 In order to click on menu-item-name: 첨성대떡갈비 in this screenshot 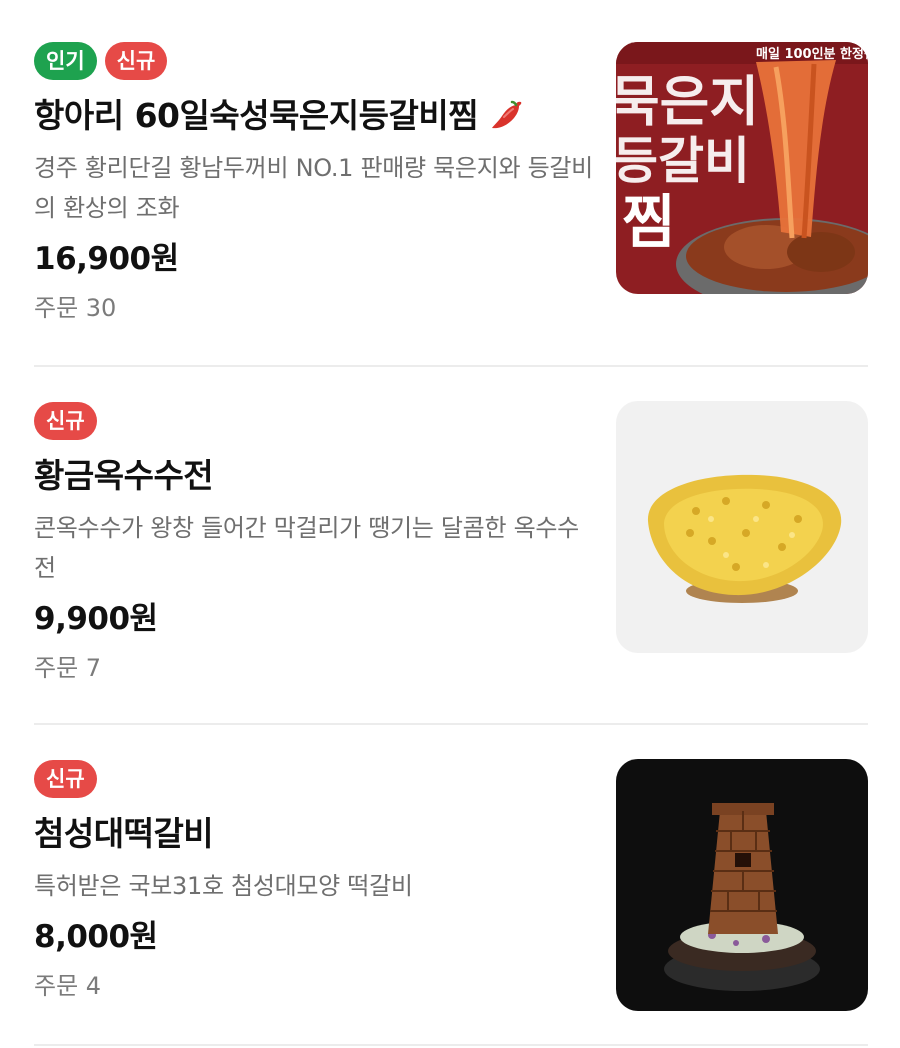, I will do `click(124, 833)`.